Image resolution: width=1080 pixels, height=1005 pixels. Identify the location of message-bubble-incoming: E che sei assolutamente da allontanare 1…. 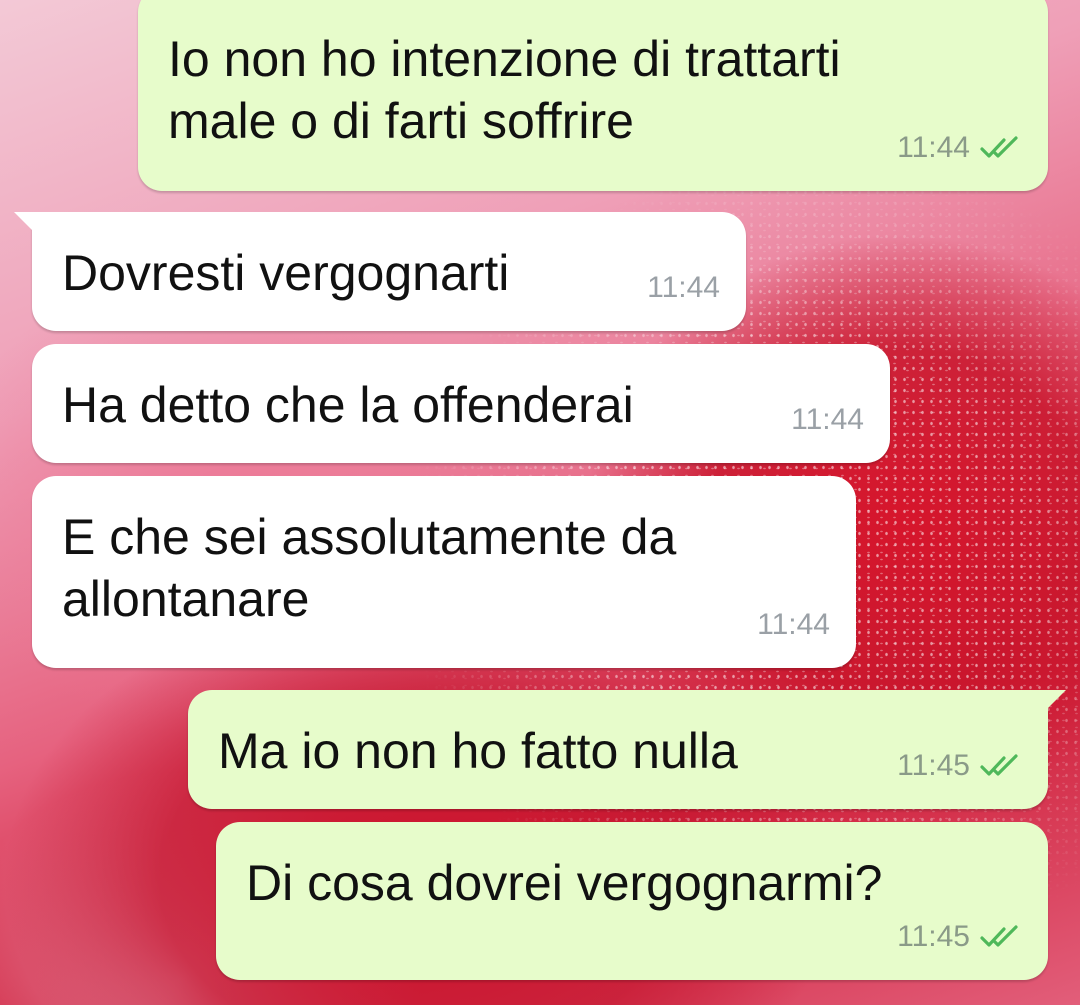
(444, 572).